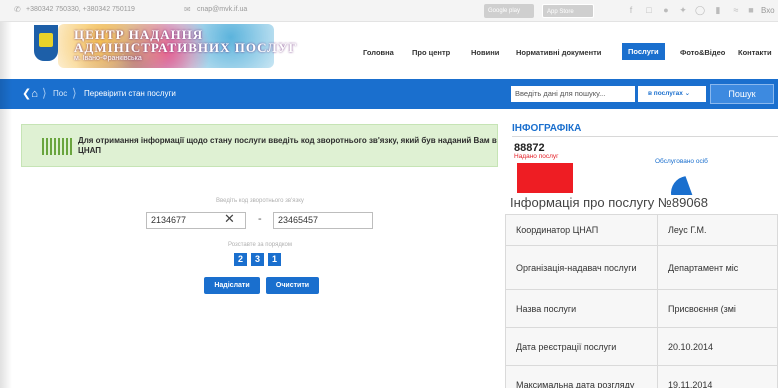 Image resolution: width=778 pixels, height=388 pixels. I want to click on services-provided-bar, so click(545, 178).